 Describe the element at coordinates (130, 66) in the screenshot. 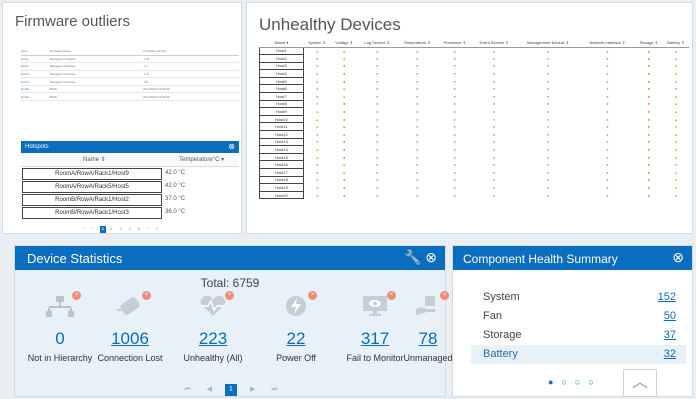

I see `table-row: Host2 Manageent Module 1.7` at that location.